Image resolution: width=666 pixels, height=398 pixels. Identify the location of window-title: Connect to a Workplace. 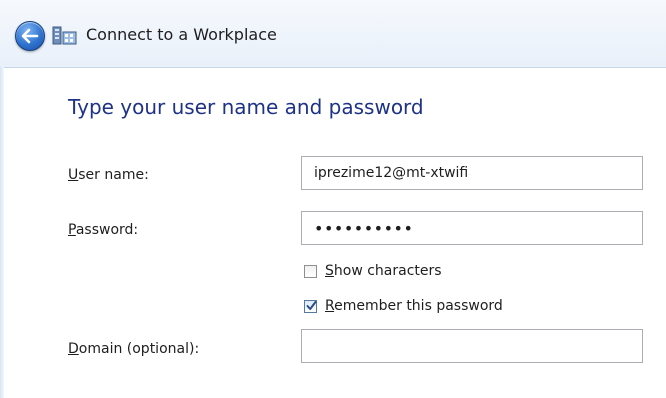
(181, 34).